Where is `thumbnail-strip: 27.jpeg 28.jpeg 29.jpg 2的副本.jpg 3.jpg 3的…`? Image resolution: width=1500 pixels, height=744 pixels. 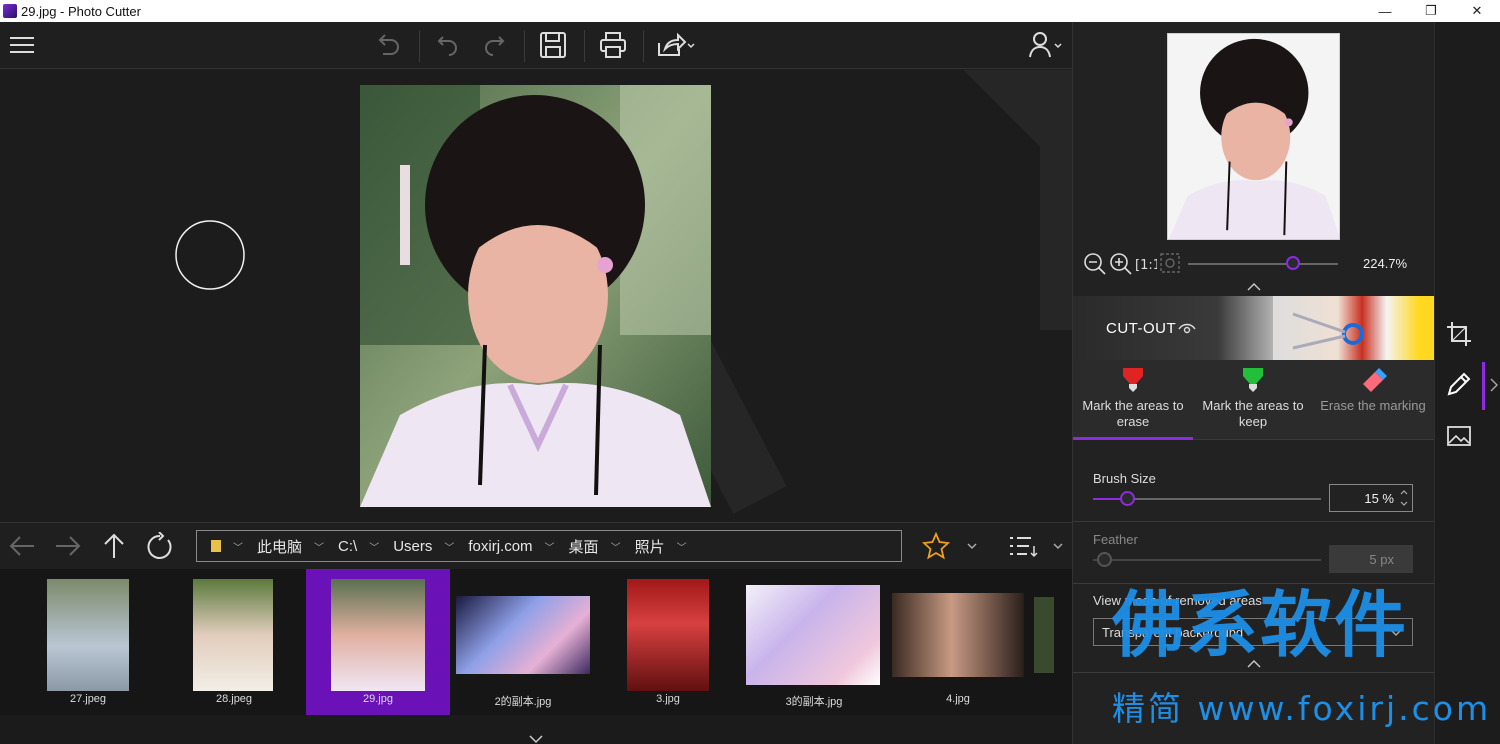 thumbnail-strip: 27.jpeg 28.jpeg 29.jpg 2的副本.jpg 3.jpg 3的… is located at coordinates (536, 642).